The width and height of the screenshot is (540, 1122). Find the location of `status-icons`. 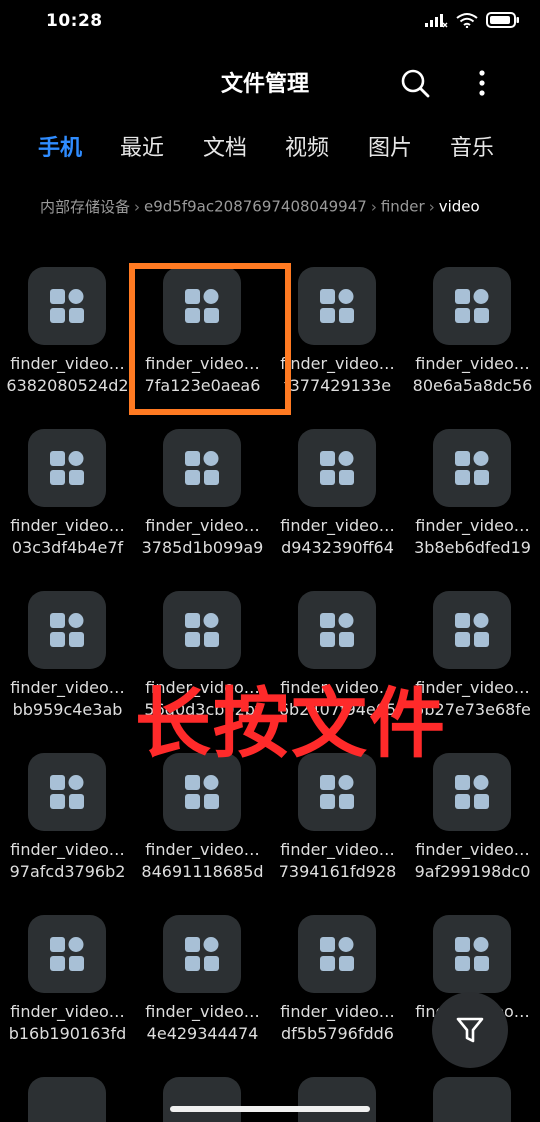

status-icons is located at coordinates (472, 20).